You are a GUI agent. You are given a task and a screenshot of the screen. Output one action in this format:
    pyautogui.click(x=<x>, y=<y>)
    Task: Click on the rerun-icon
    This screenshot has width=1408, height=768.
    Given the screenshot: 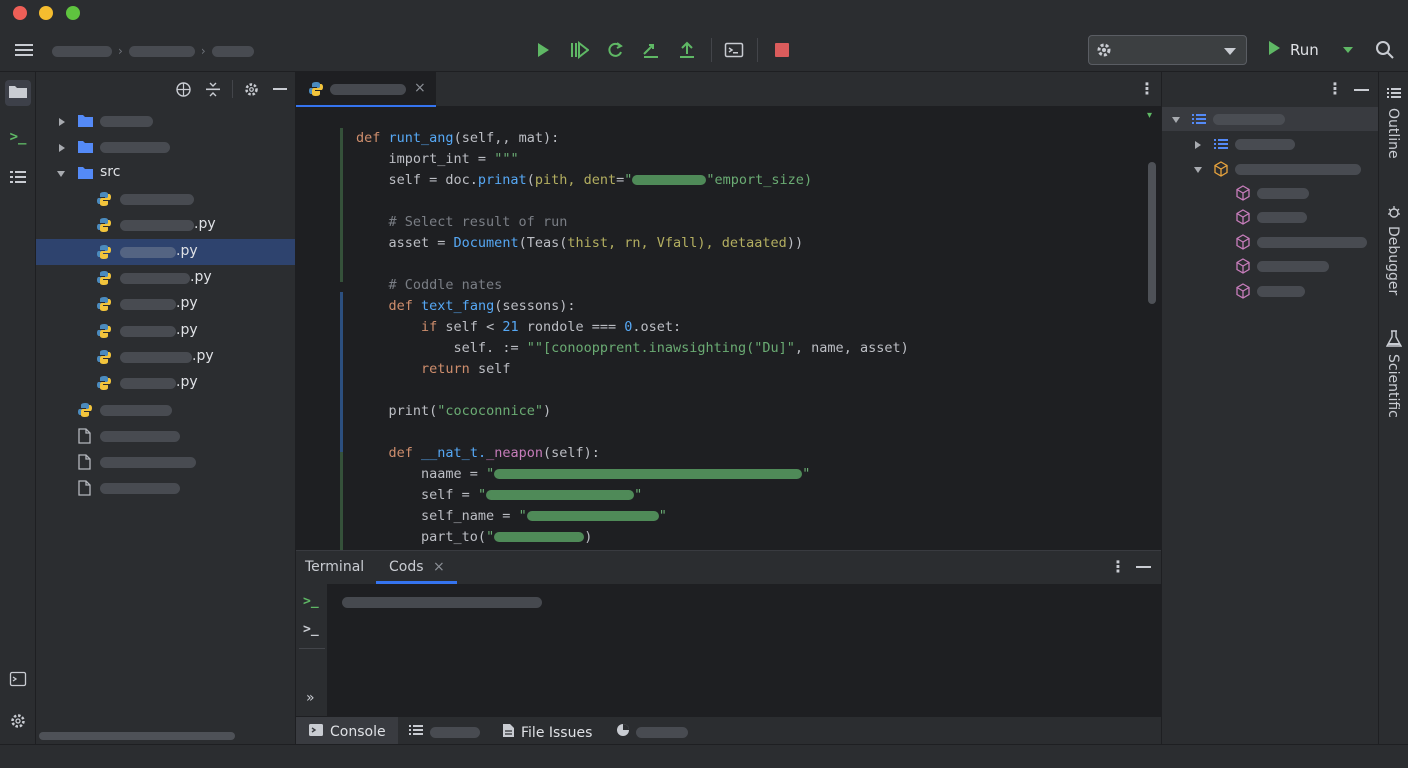 What is the action you would take?
    pyautogui.click(x=615, y=50)
    